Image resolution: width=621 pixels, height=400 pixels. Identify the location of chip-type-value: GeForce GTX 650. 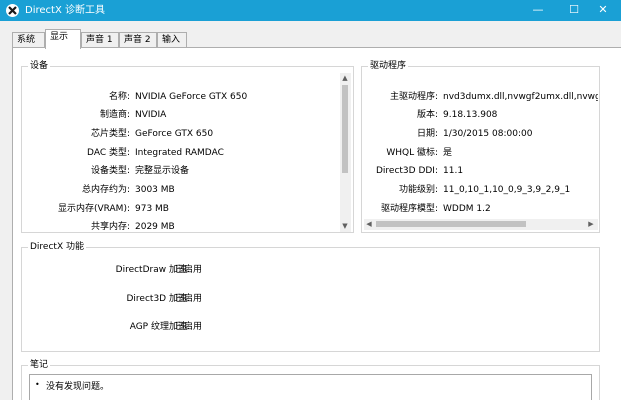
(174, 134).